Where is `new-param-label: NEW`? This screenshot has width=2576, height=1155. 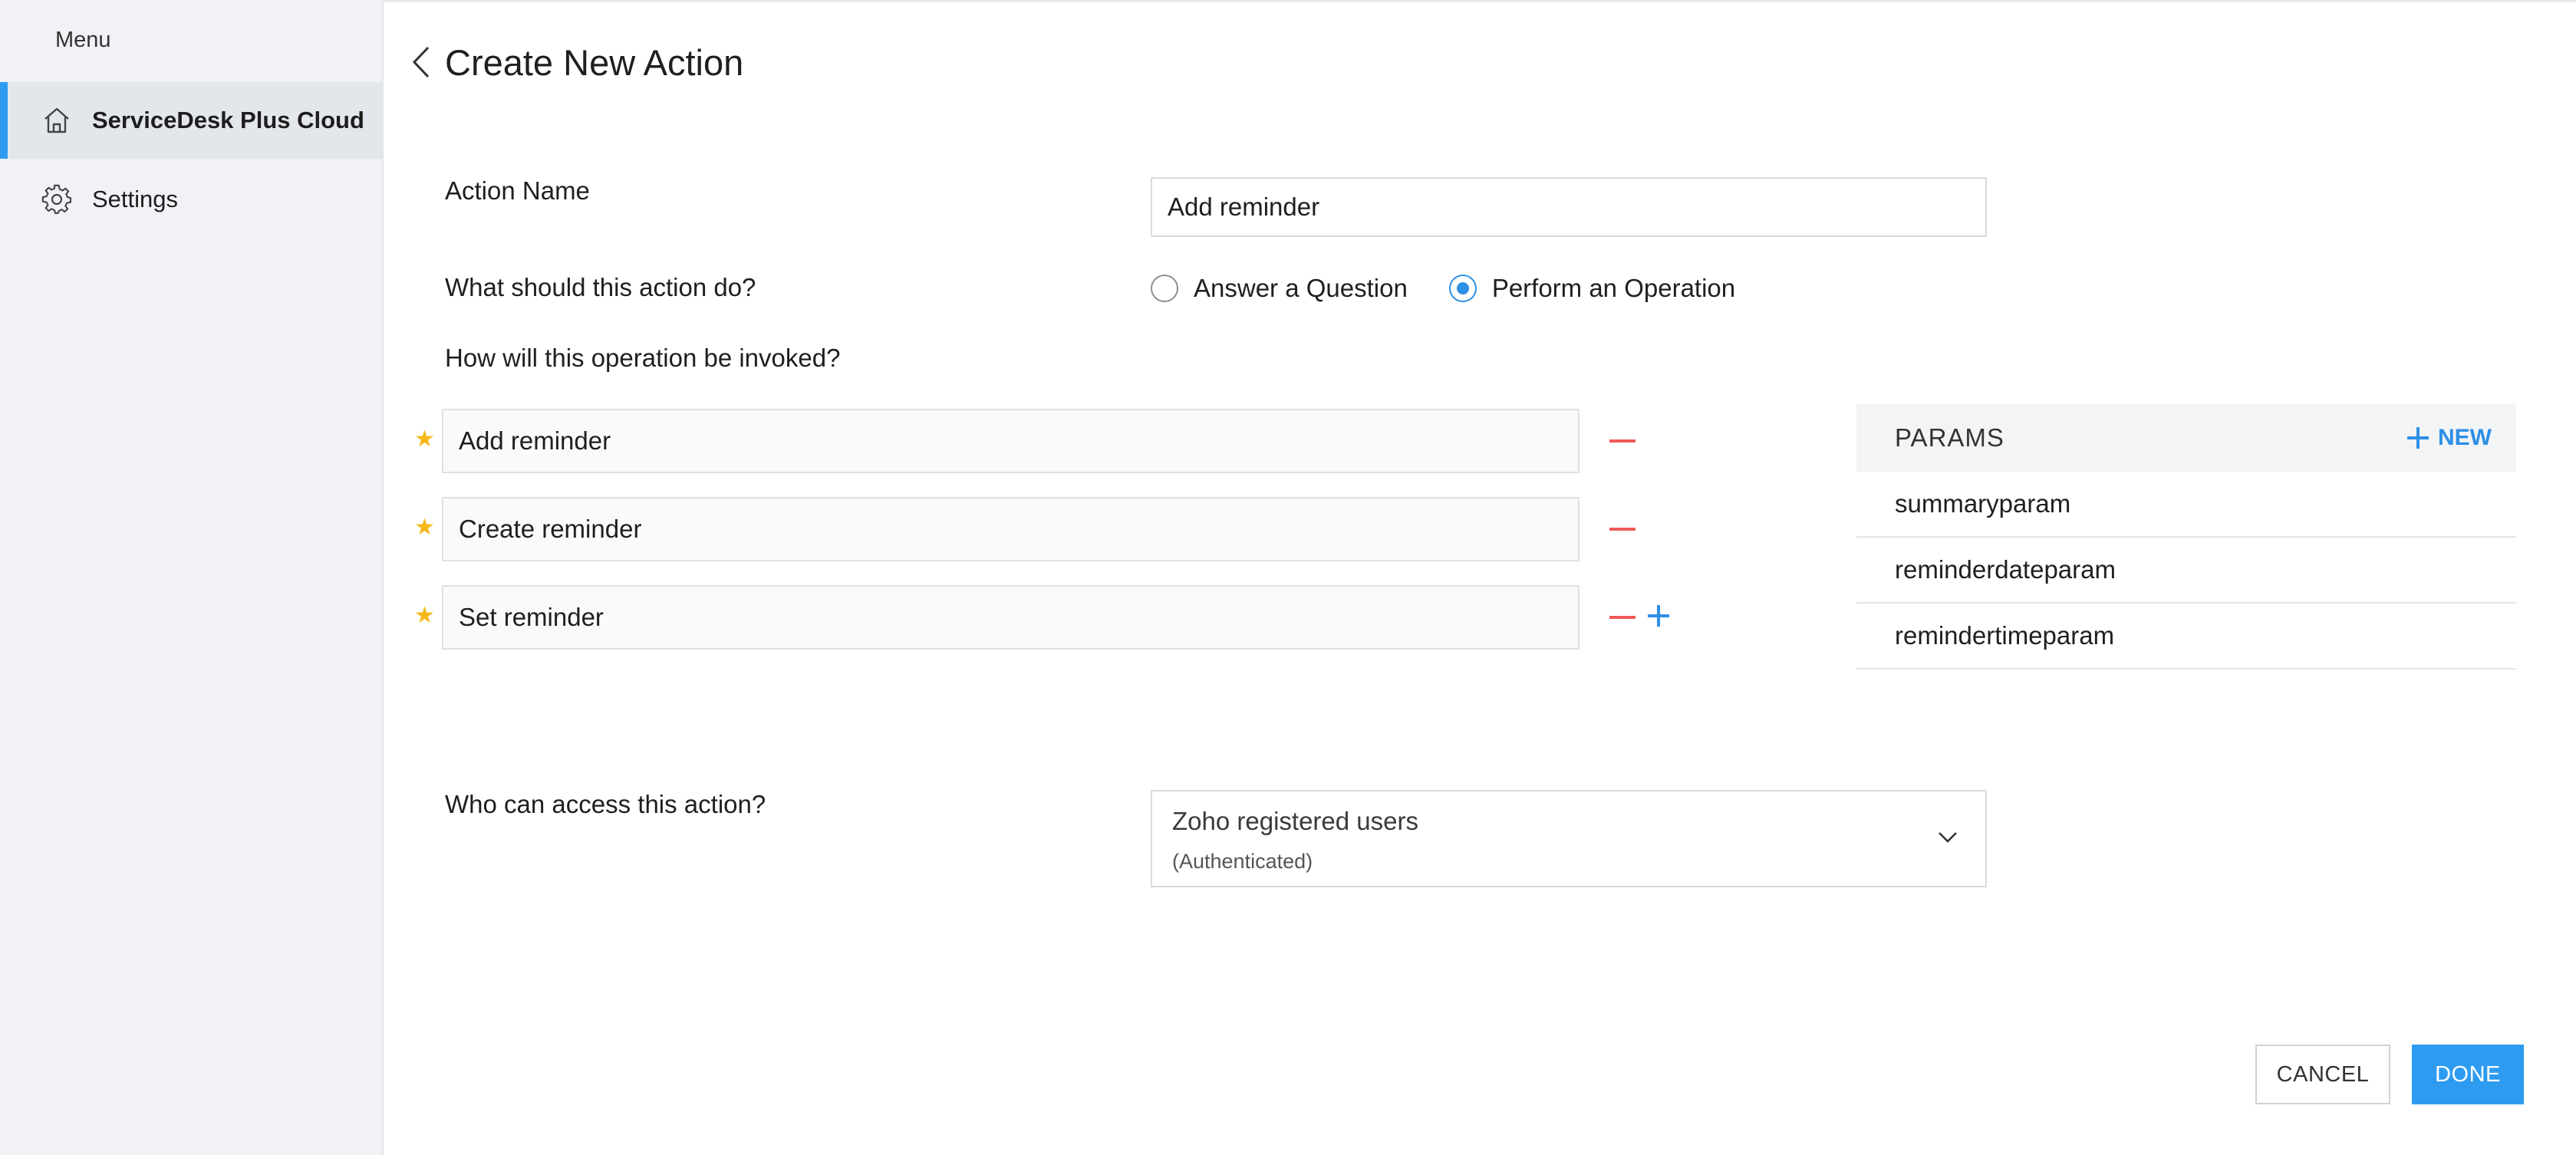 new-param-label: NEW is located at coordinates (2465, 437).